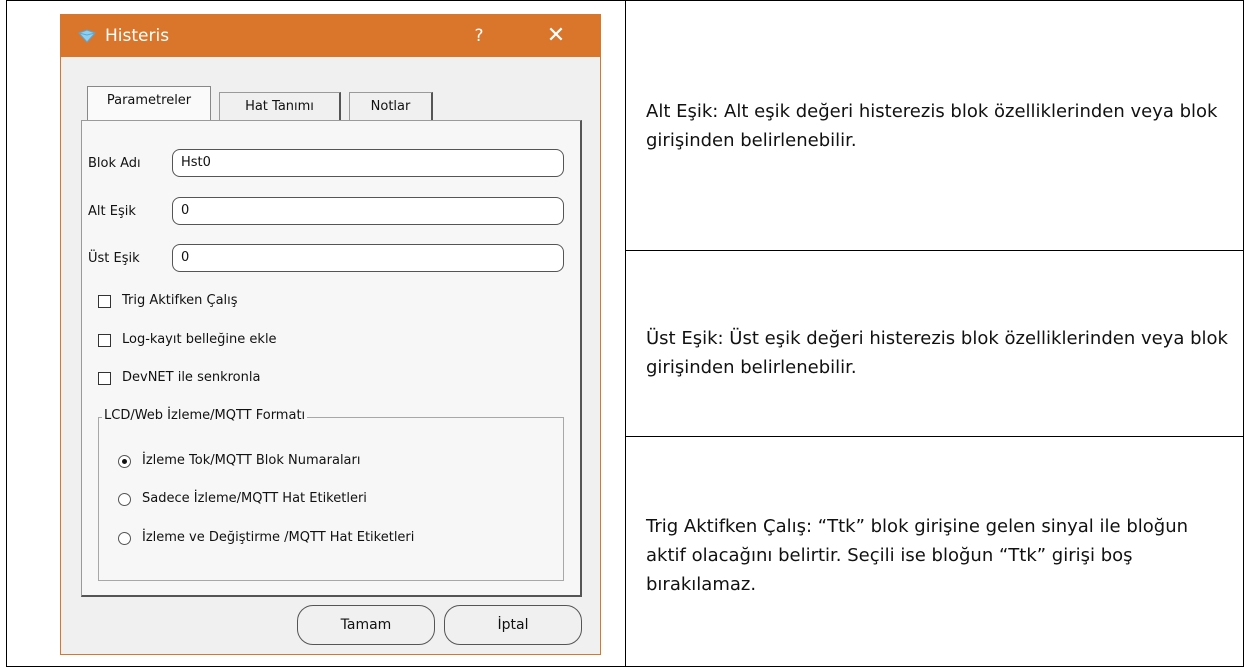 The width and height of the screenshot is (1244, 668). I want to click on checkbox-label: Log-kayıt belleğine ekle, so click(199, 339).